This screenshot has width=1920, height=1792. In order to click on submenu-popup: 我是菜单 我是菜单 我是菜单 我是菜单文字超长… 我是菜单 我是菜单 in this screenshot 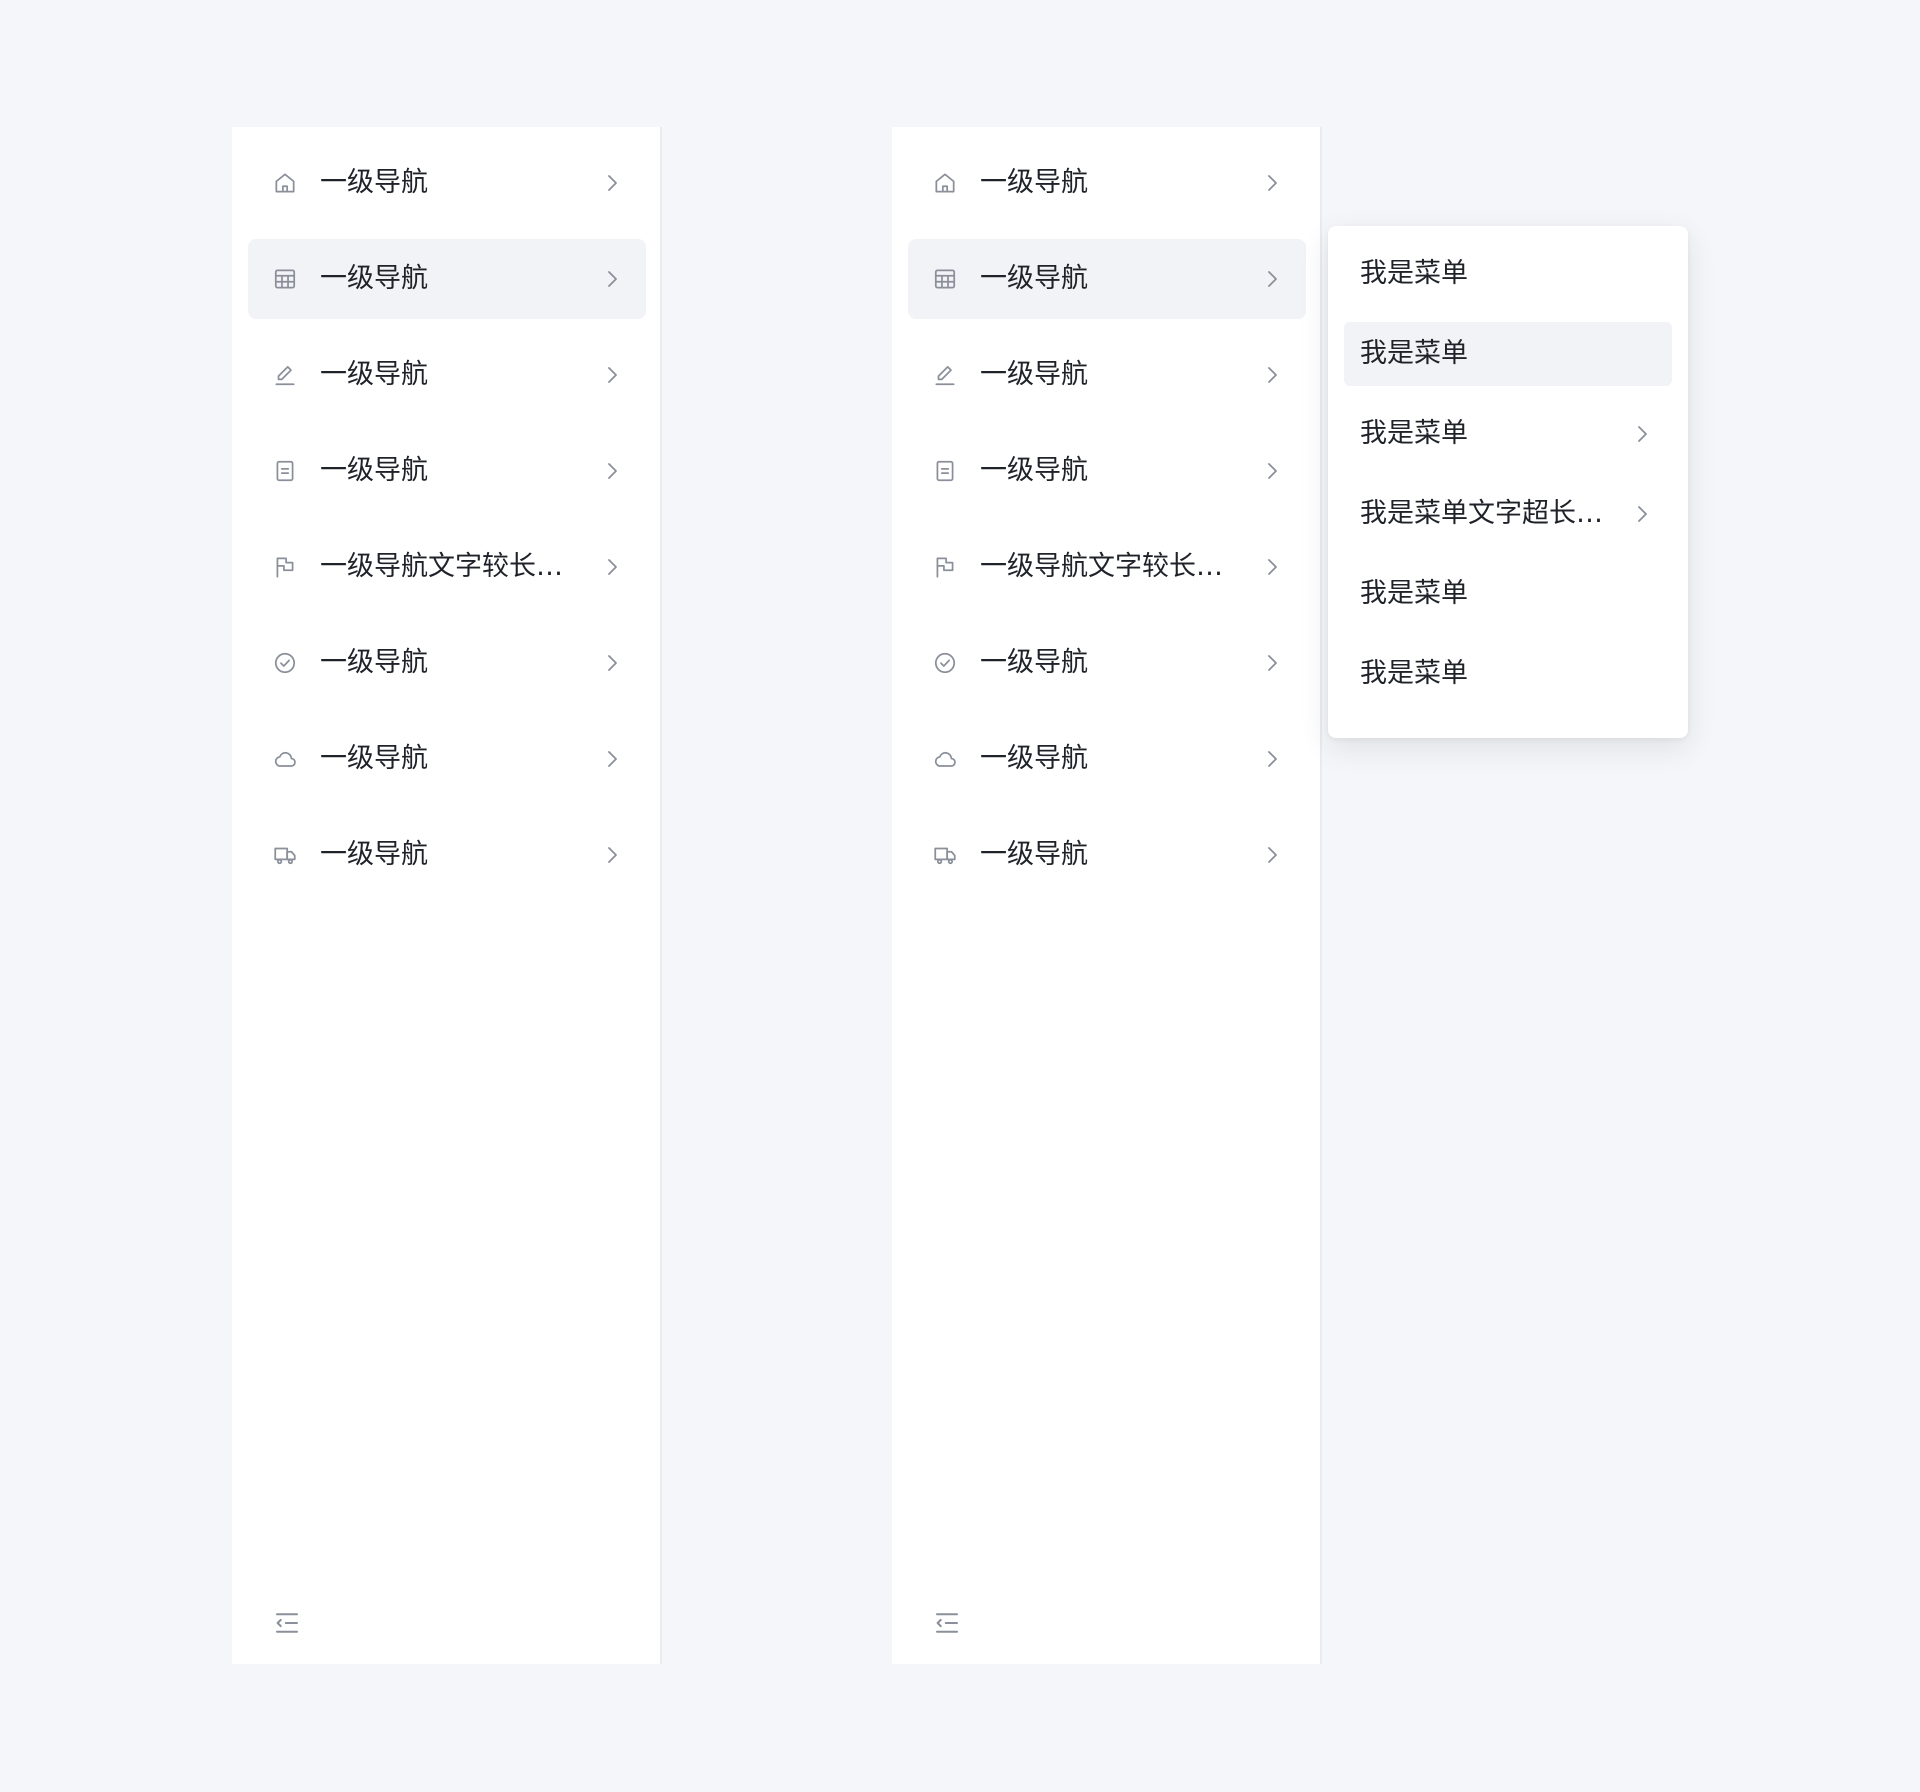, I will do `click(1508, 482)`.